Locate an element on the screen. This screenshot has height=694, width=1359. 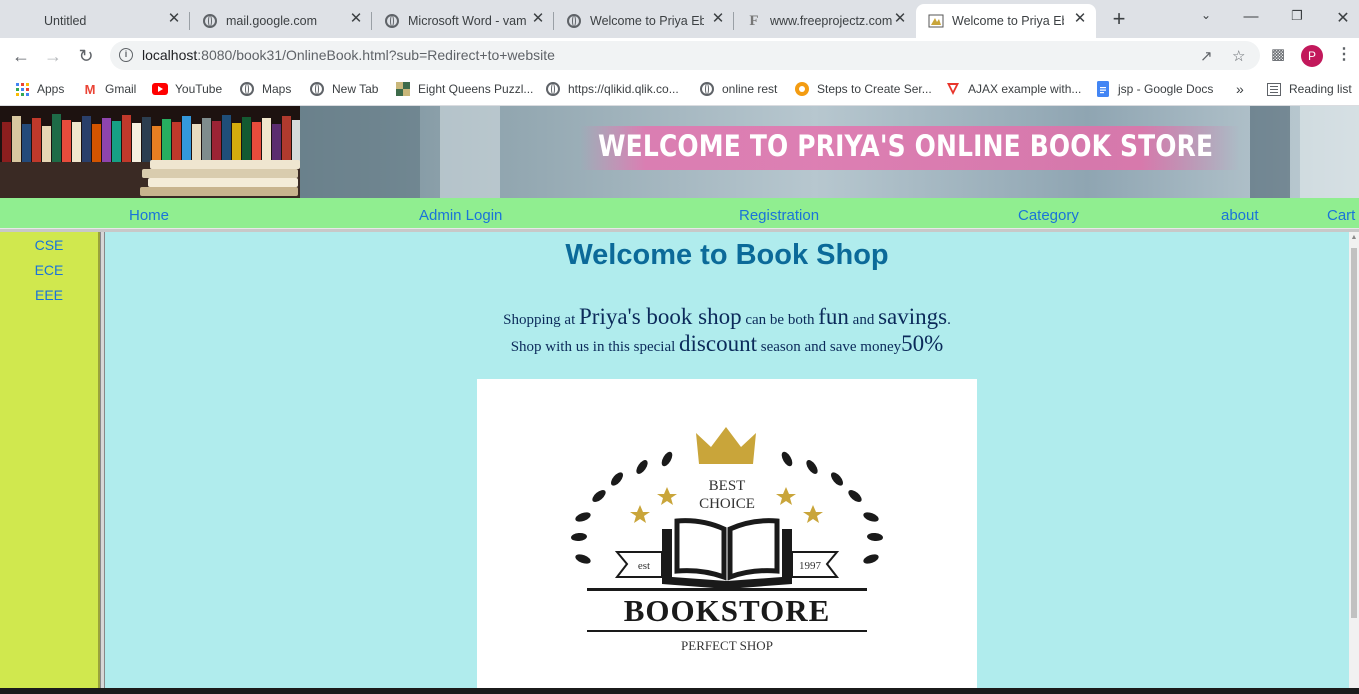
tutorial-icon is located at coordinates (802, 89).